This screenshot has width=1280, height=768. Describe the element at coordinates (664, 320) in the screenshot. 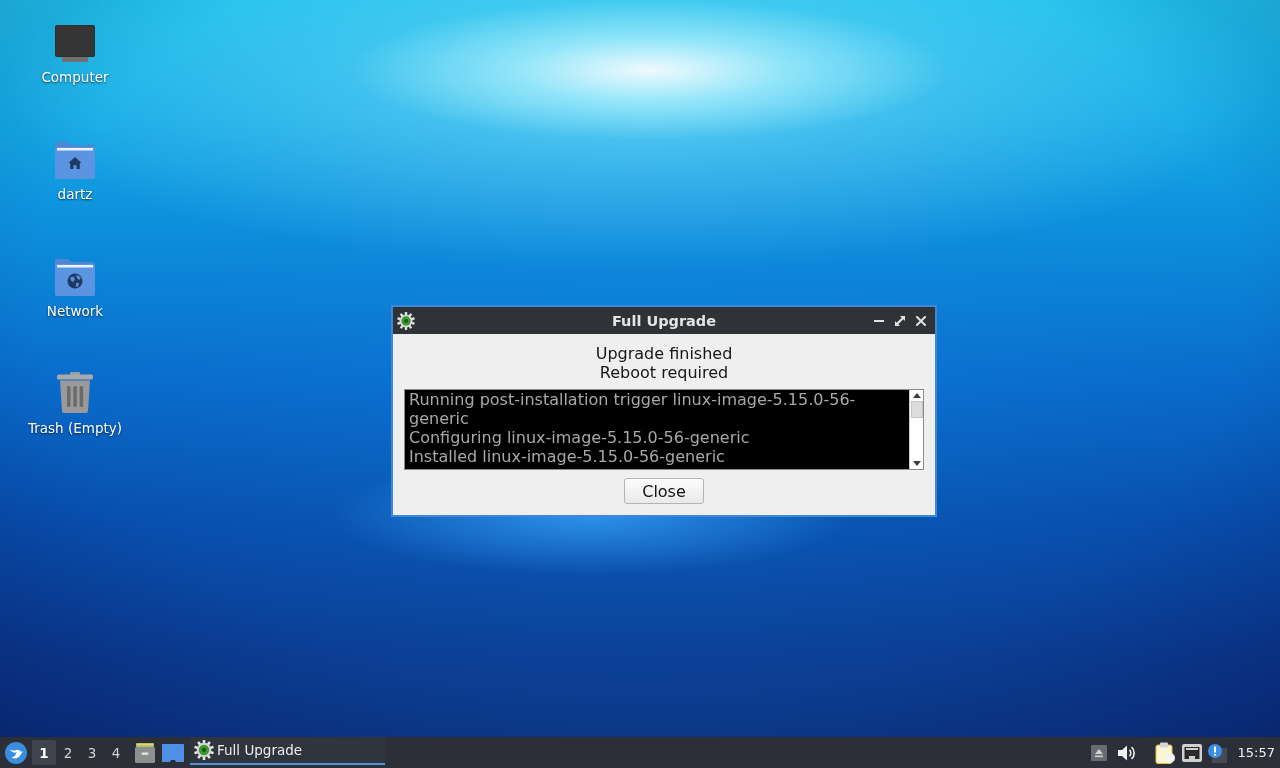

I see `window-title: Full Upgrade` at that location.